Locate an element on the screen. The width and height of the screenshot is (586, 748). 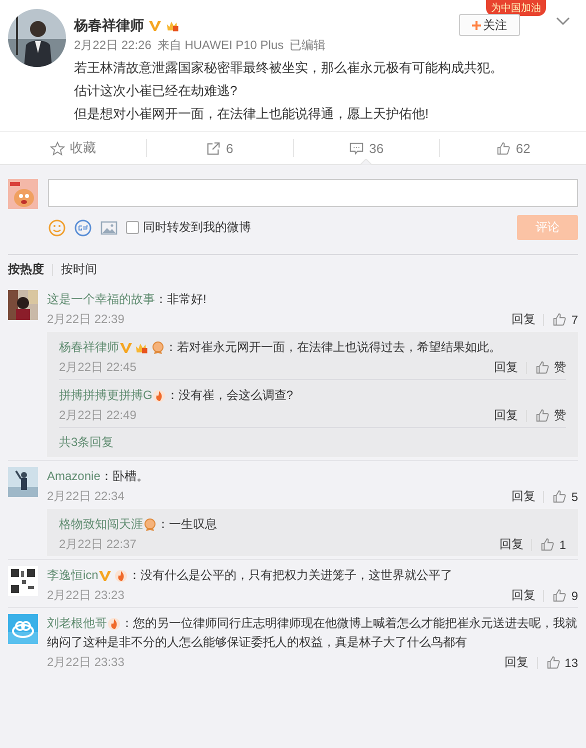
like-button: 7 is located at coordinates (565, 319).